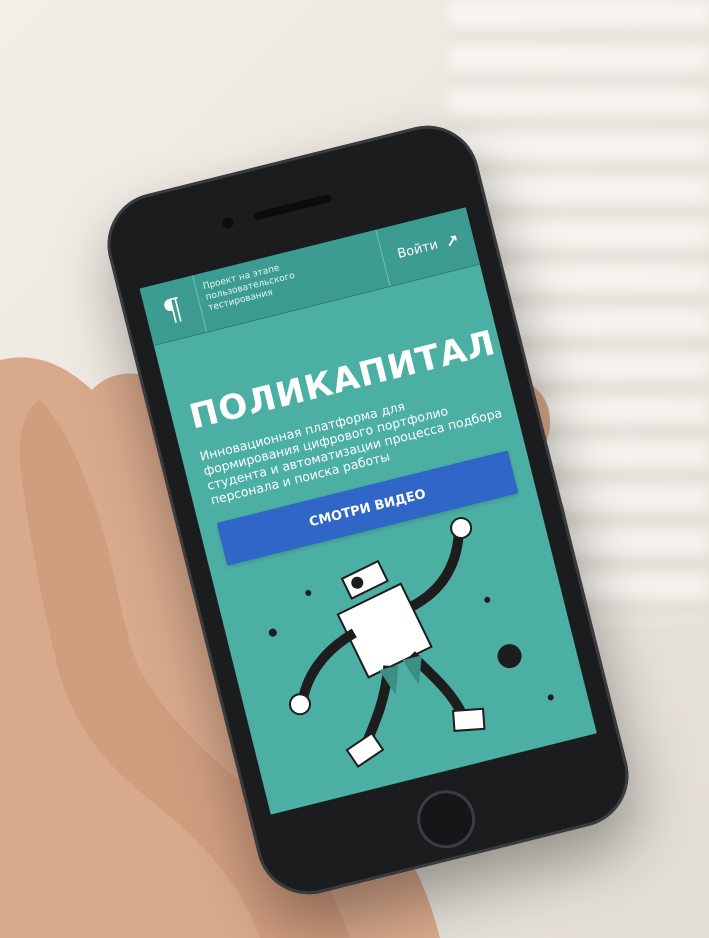 This screenshot has width=709, height=938. I want to click on logo-pilcrow-icon: ¶, so click(173, 310).